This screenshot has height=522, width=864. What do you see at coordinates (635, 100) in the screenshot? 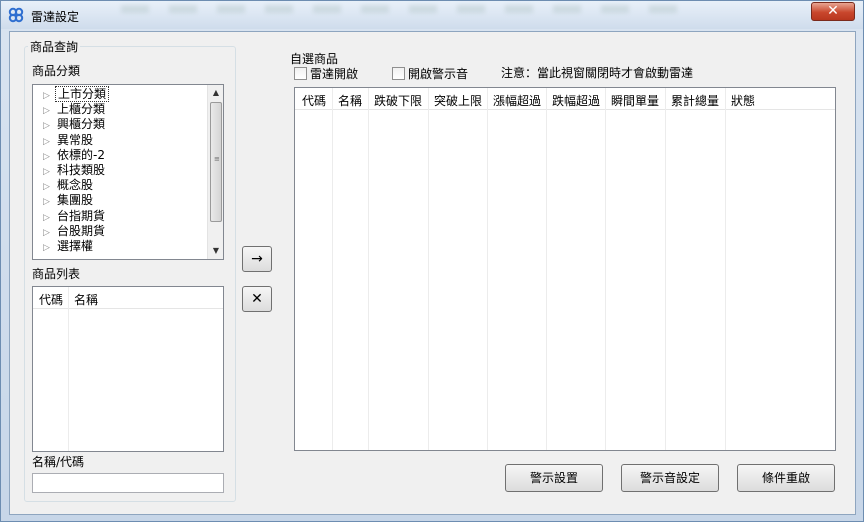
I see `col-header-instant-volume: 瞬間單量` at bounding box center [635, 100].